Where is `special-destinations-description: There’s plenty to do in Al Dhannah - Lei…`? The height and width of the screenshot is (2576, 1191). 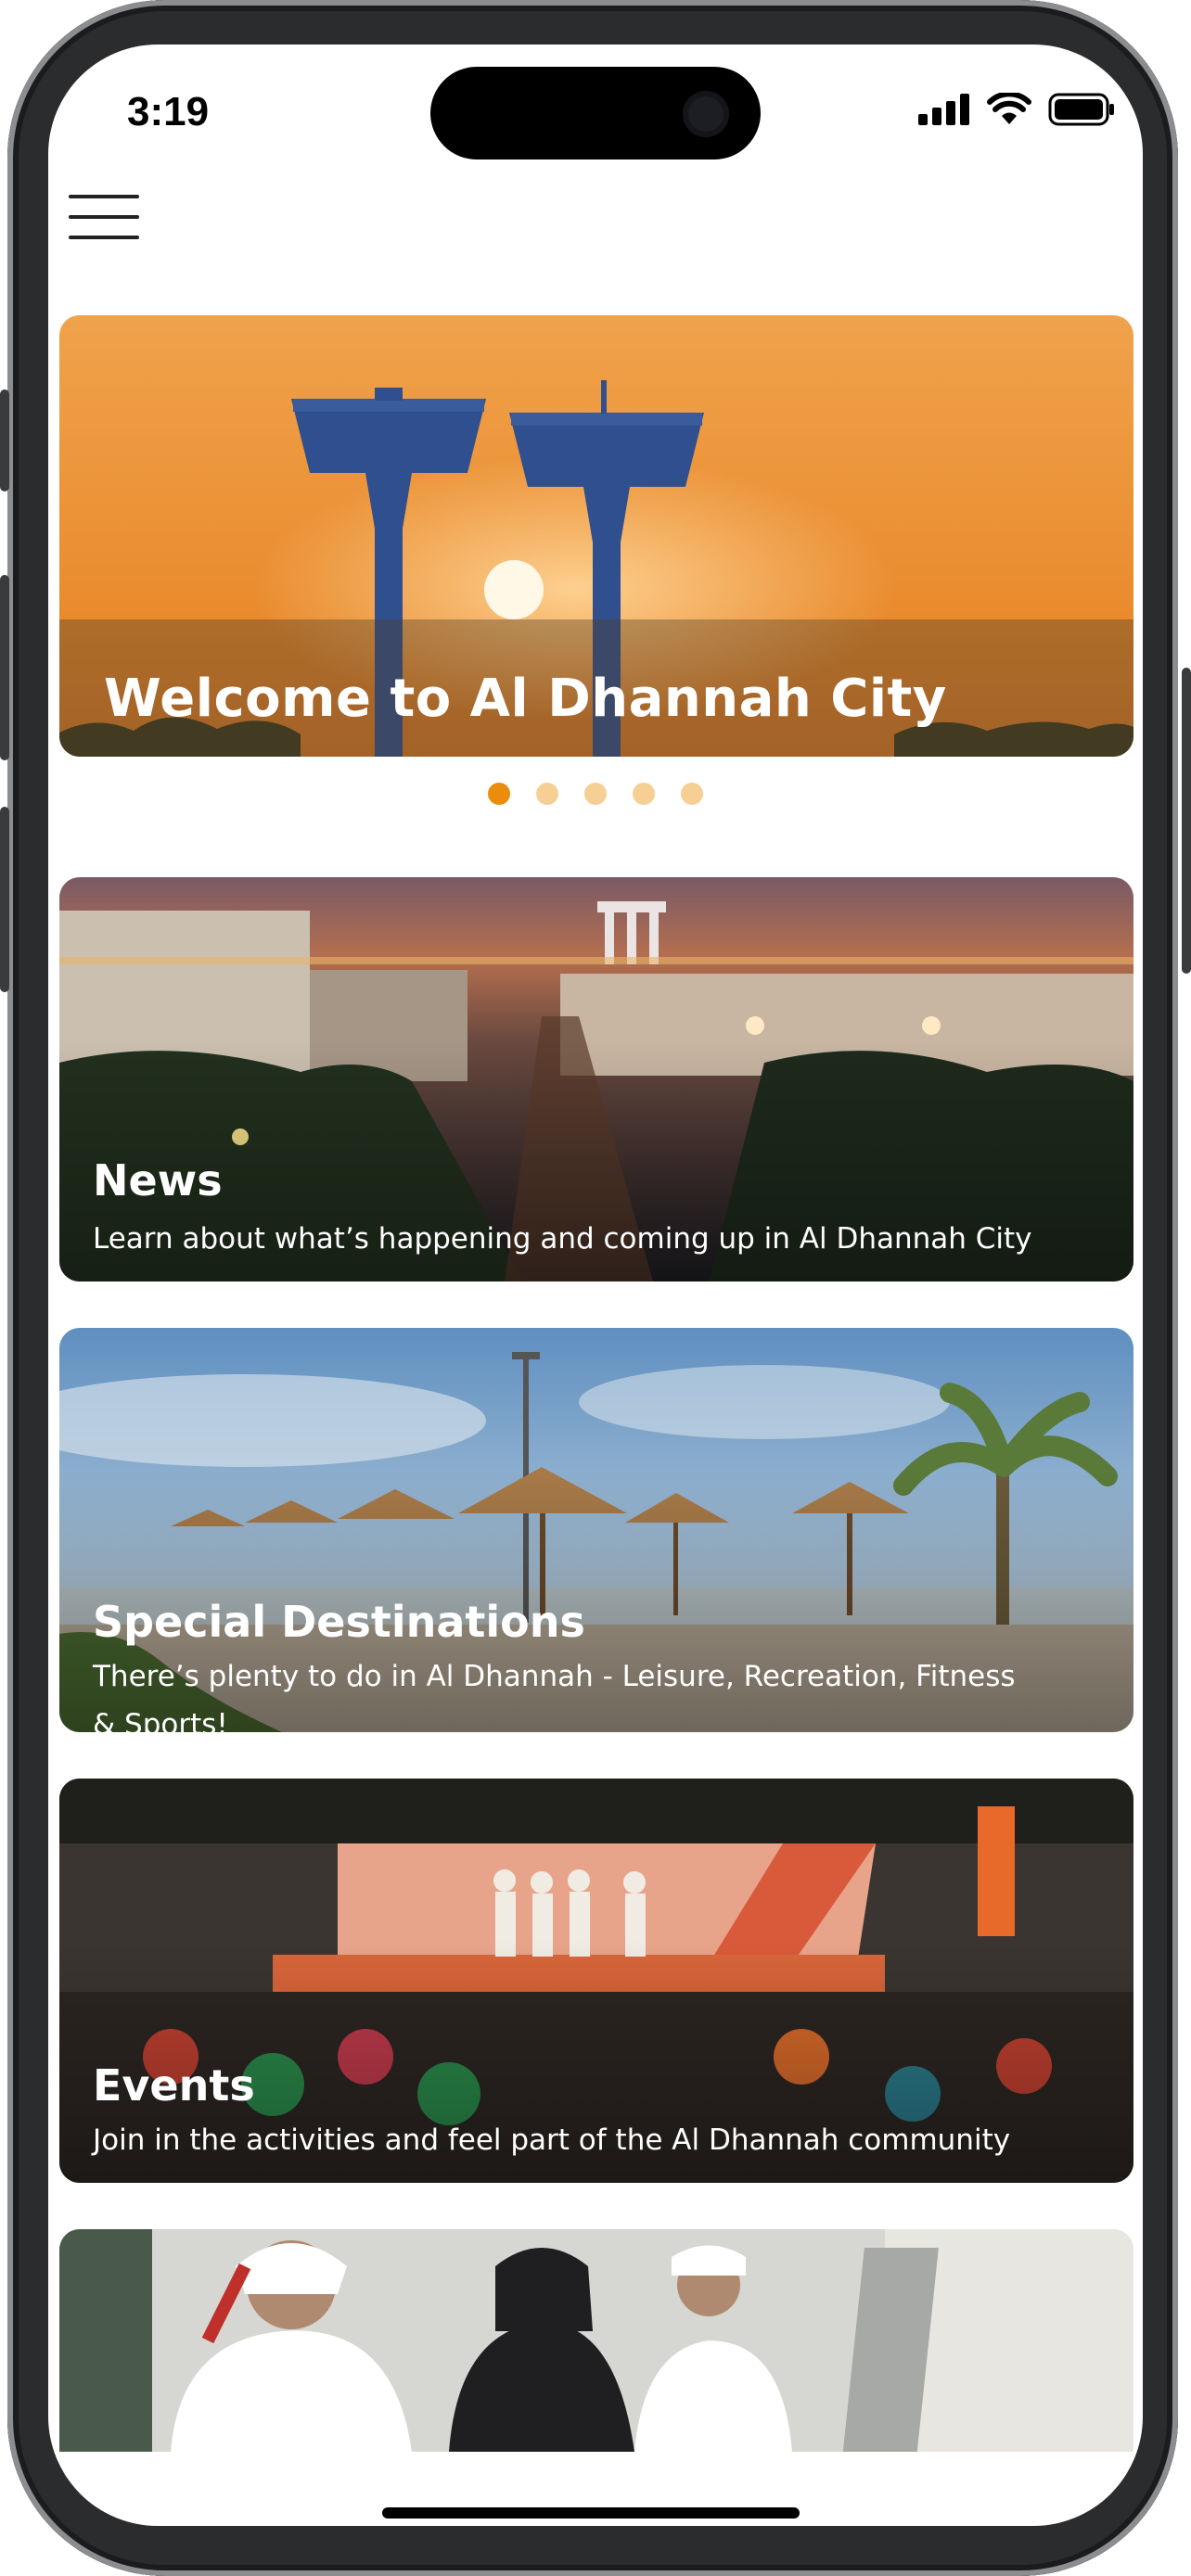
special-destinations-description: There’s plenty to do in Al Dhannah - Lei… is located at coordinates (554, 1696).